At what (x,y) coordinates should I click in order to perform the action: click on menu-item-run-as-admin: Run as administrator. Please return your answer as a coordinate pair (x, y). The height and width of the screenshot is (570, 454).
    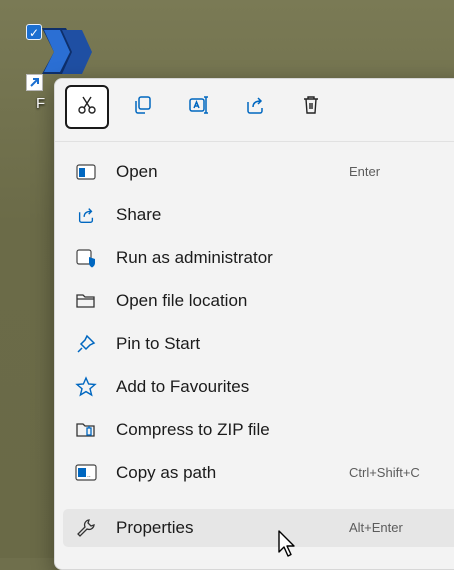
    Looking at the image, I should click on (258, 258).